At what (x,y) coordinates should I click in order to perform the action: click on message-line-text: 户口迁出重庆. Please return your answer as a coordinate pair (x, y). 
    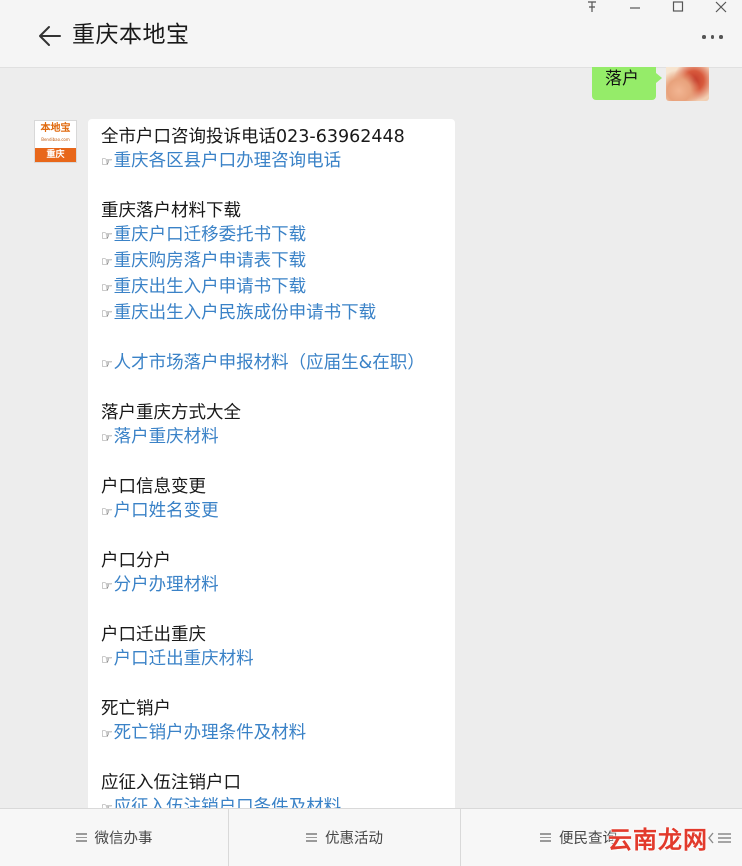
    Looking at the image, I should click on (153, 635).